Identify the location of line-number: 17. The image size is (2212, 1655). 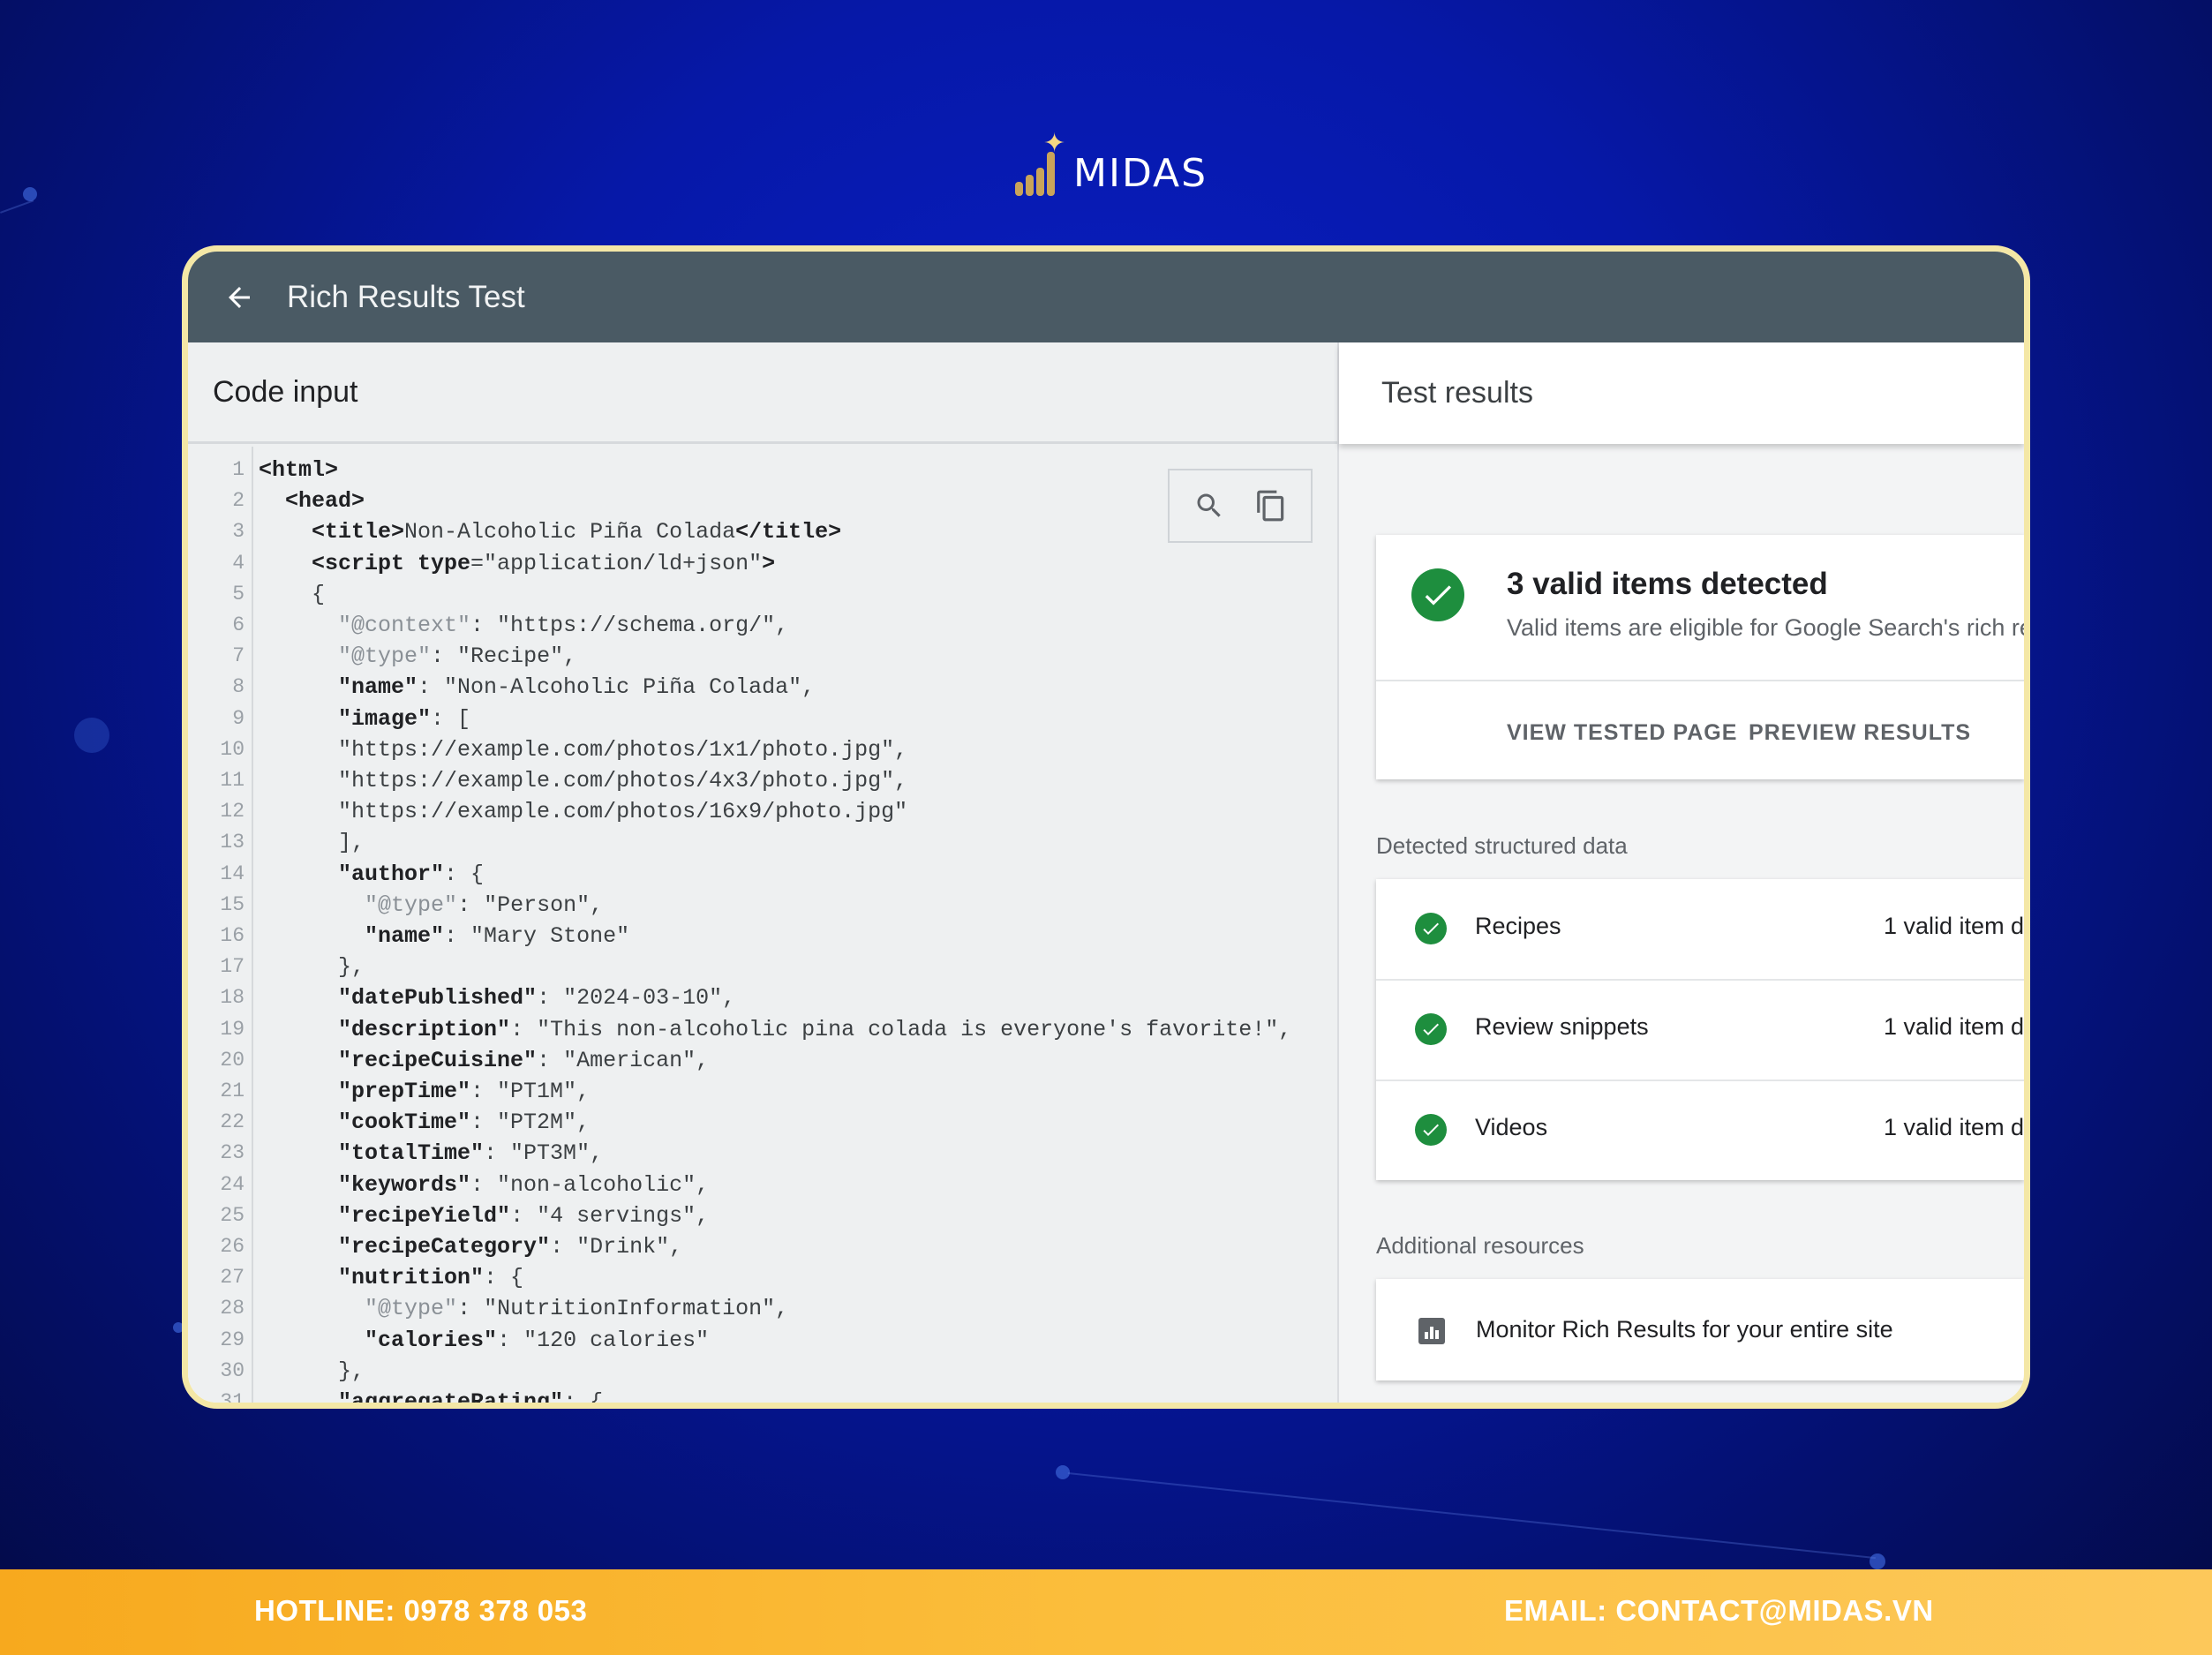
(232, 967).